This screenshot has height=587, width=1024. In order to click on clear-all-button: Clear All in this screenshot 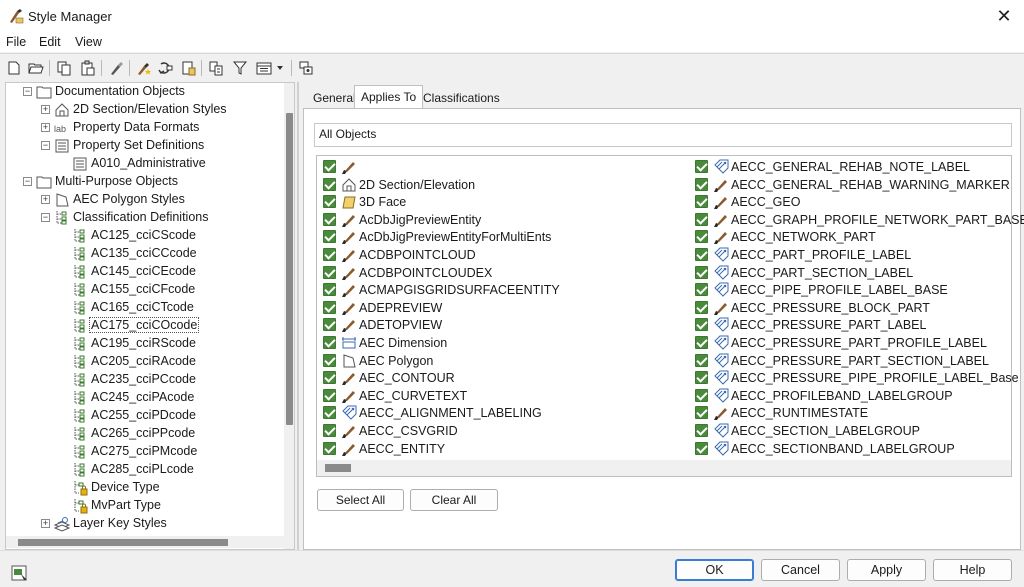, I will do `click(454, 500)`.